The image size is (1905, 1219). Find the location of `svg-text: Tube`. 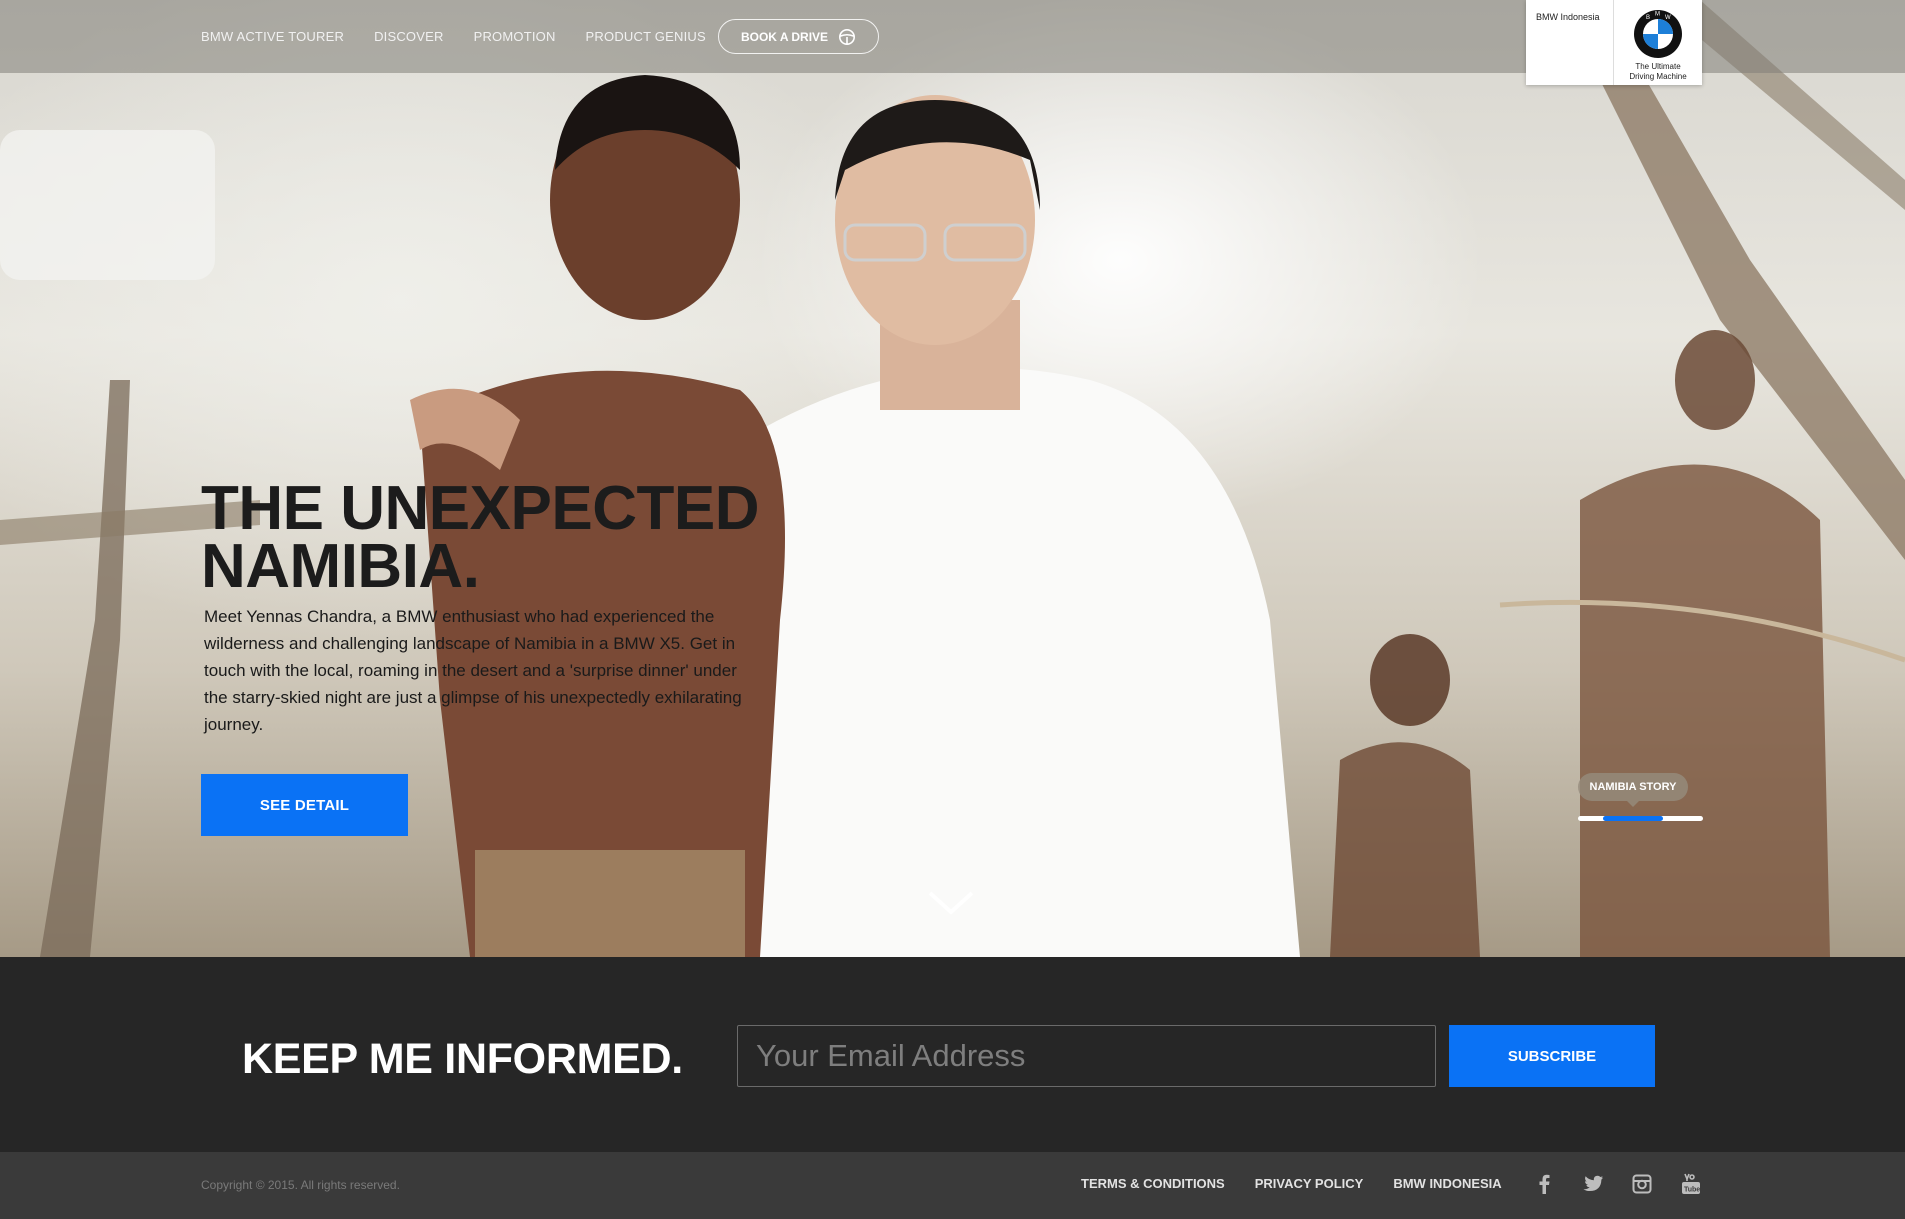

svg-text: Tube is located at coordinates (1692, 1190).